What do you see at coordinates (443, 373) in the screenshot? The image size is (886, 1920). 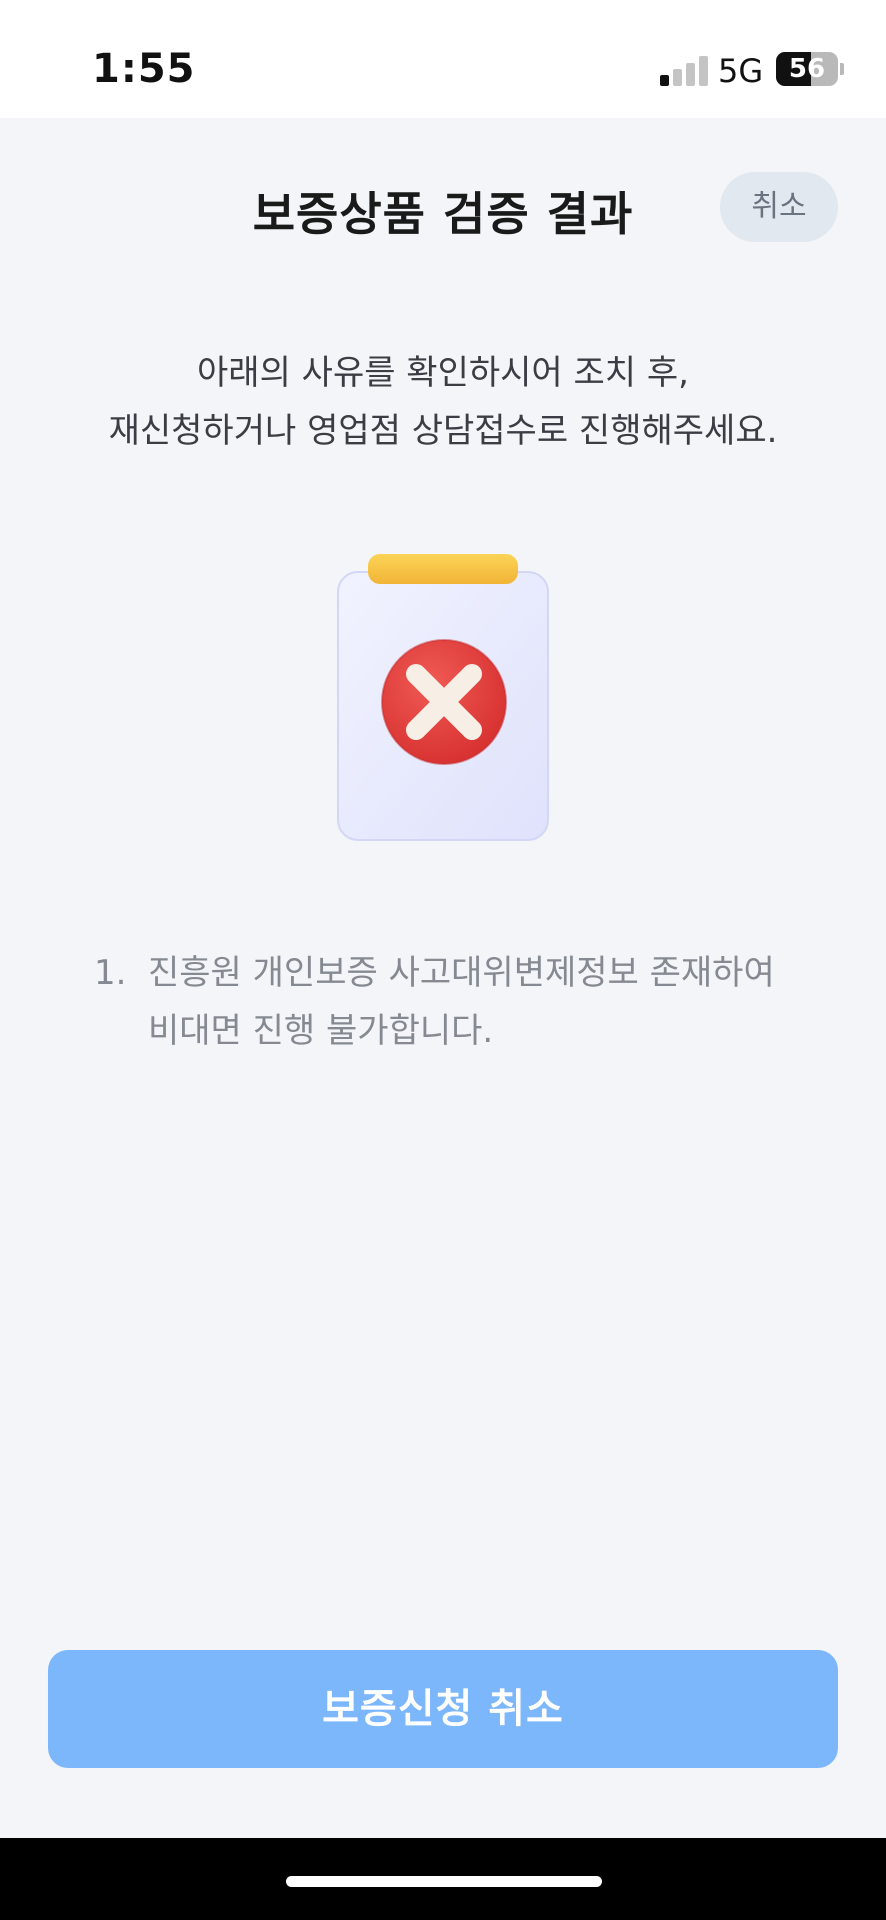 I see `instruction-line-1: 아래의 사유를 확인하시어 조치 후,` at bounding box center [443, 373].